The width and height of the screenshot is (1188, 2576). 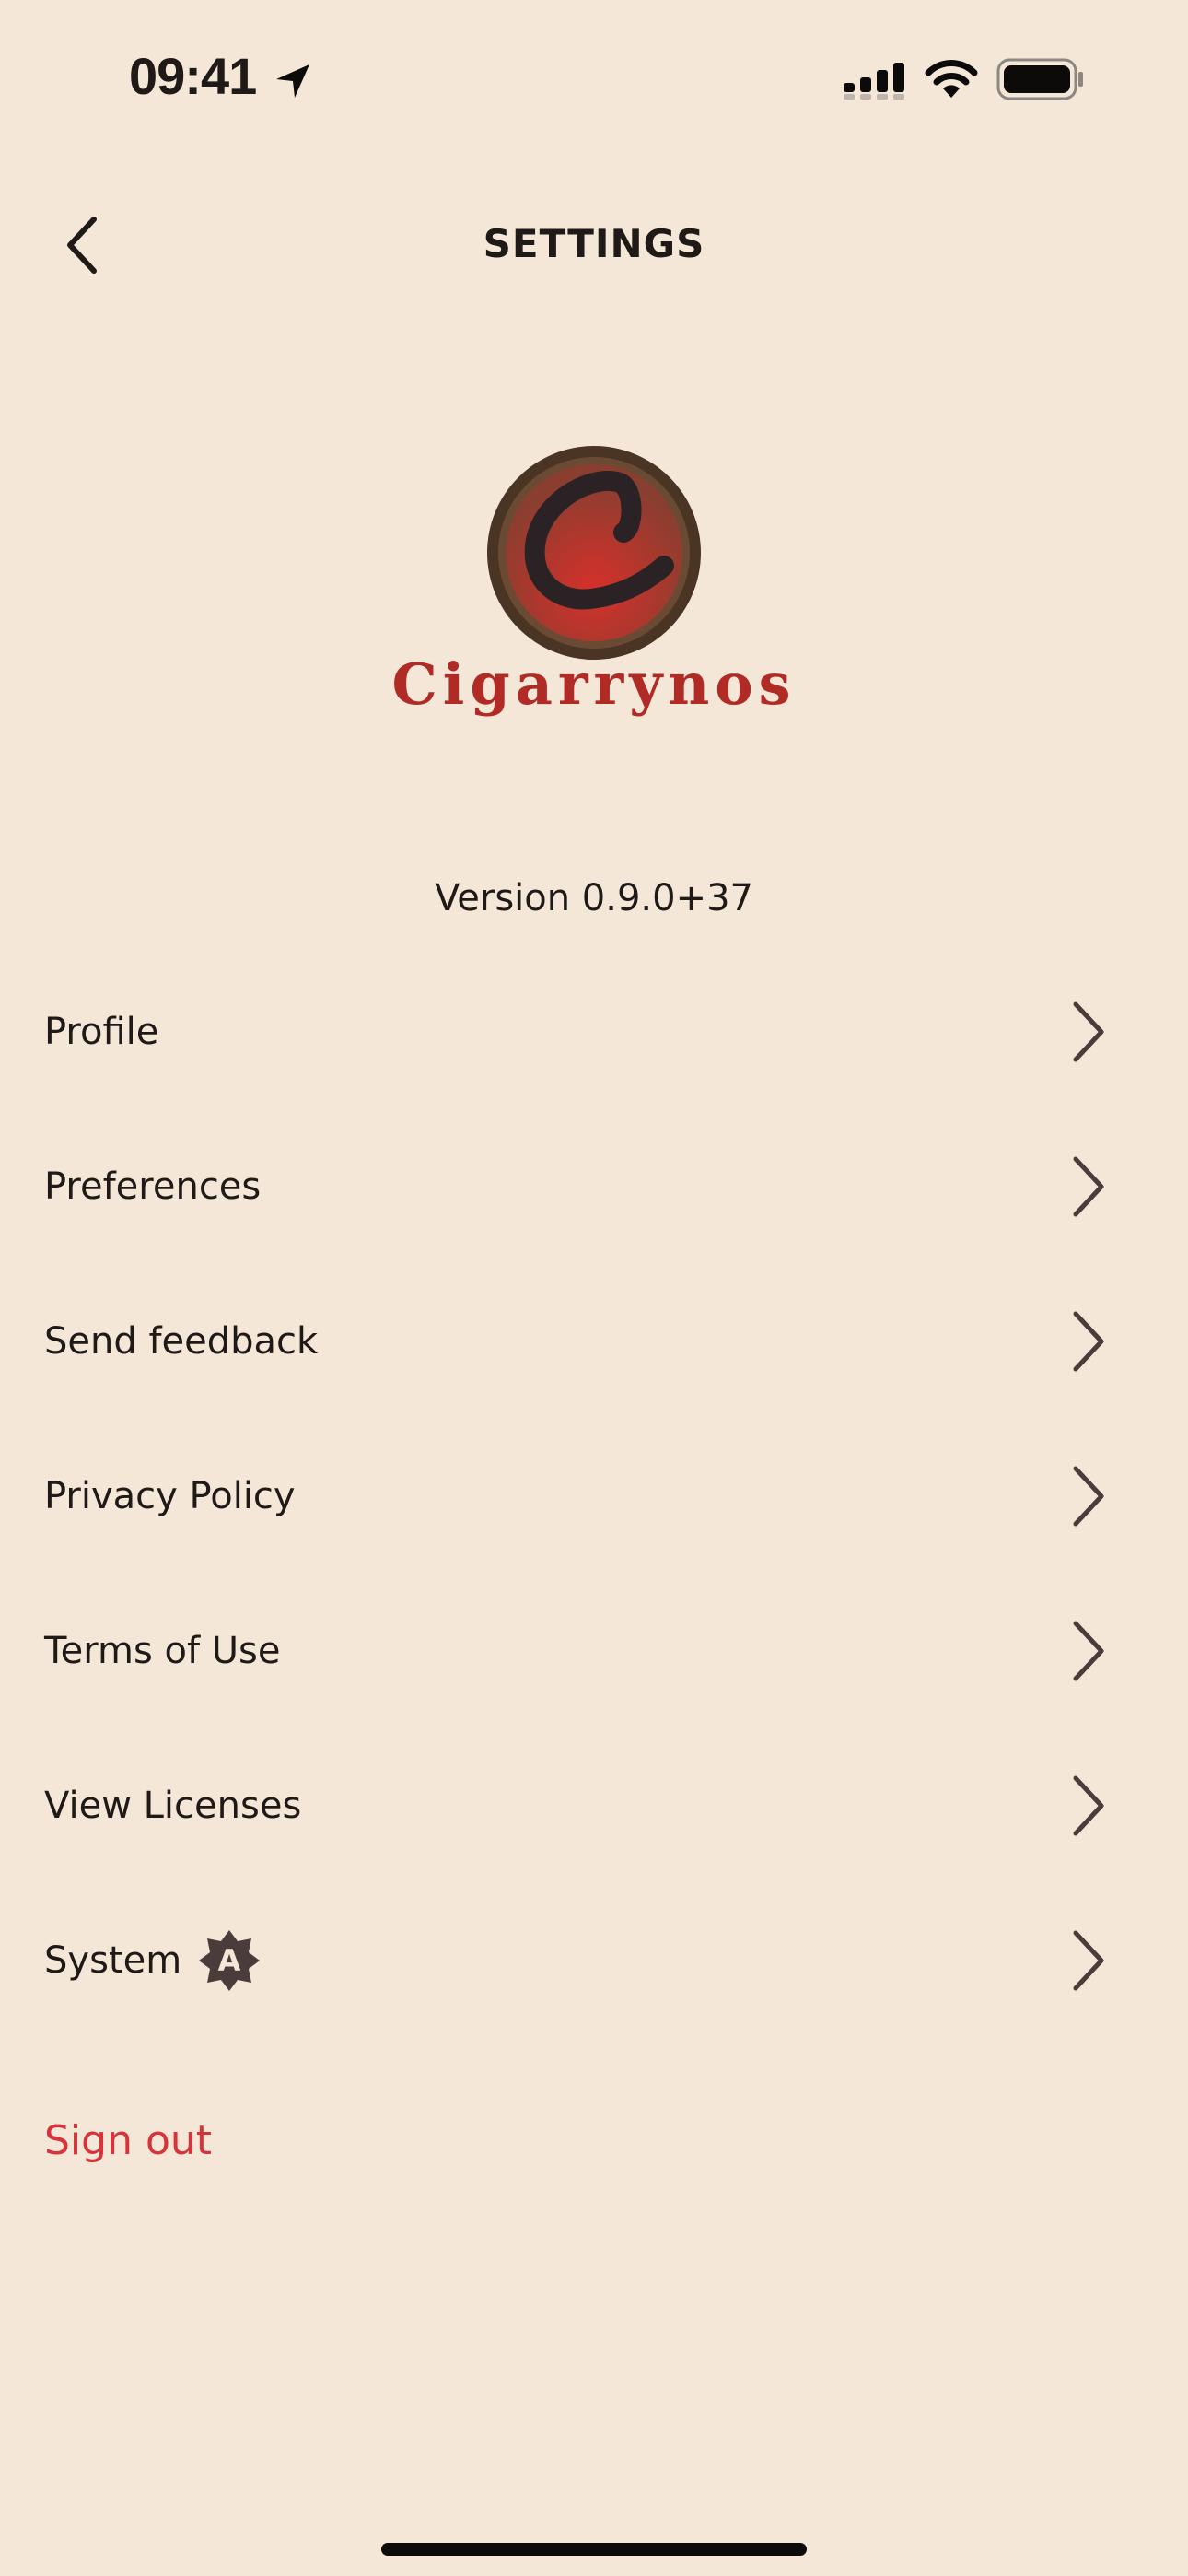 What do you see at coordinates (113, 1960) in the screenshot?
I see `menu-item-label: System` at bounding box center [113, 1960].